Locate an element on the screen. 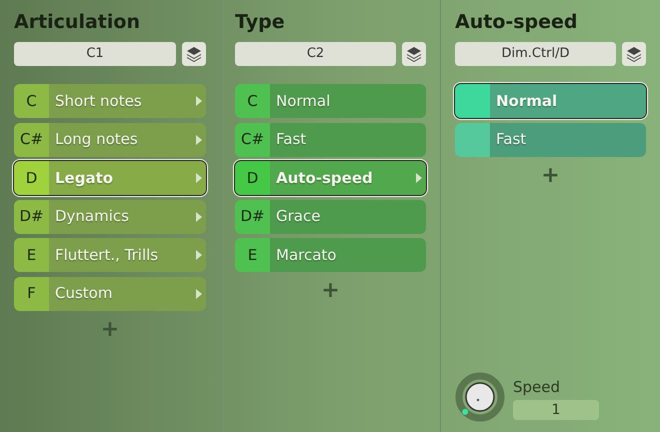 The height and width of the screenshot is (432, 660). item-label: Grace is located at coordinates (298, 217).